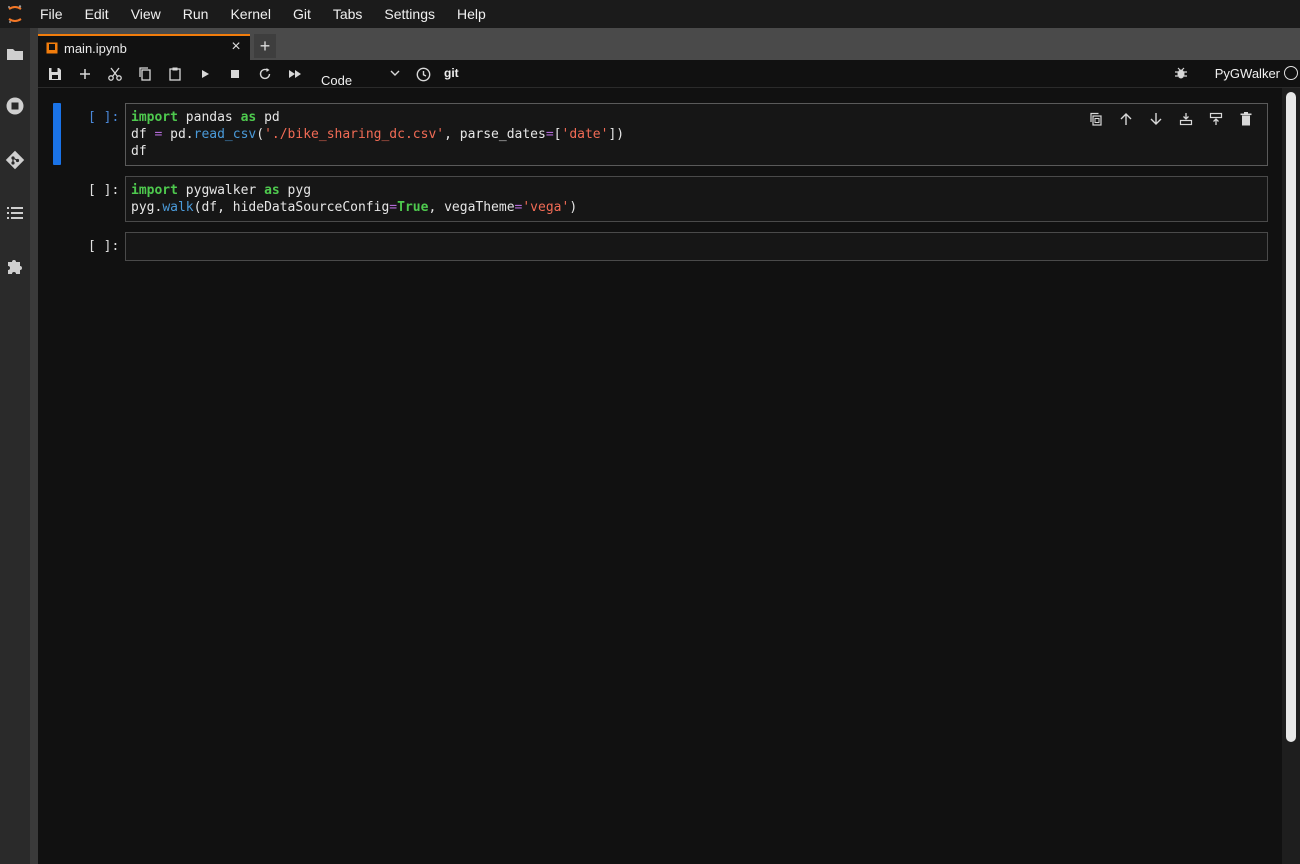 This screenshot has height=864, width=1300. Describe the element at coordinates (354, 134) in the screenshot. I see `code-string: './bike_sharing_dc.csv'` at that location.